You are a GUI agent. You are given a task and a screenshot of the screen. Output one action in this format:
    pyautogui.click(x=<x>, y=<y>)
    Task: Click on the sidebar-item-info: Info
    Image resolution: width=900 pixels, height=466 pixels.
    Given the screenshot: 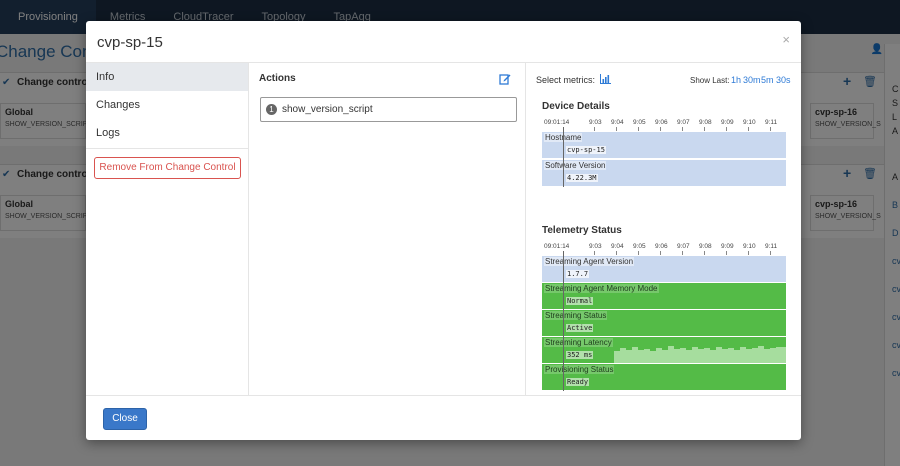 What is the action you would take?
    pyautogui.click(x=167, y=77)
    